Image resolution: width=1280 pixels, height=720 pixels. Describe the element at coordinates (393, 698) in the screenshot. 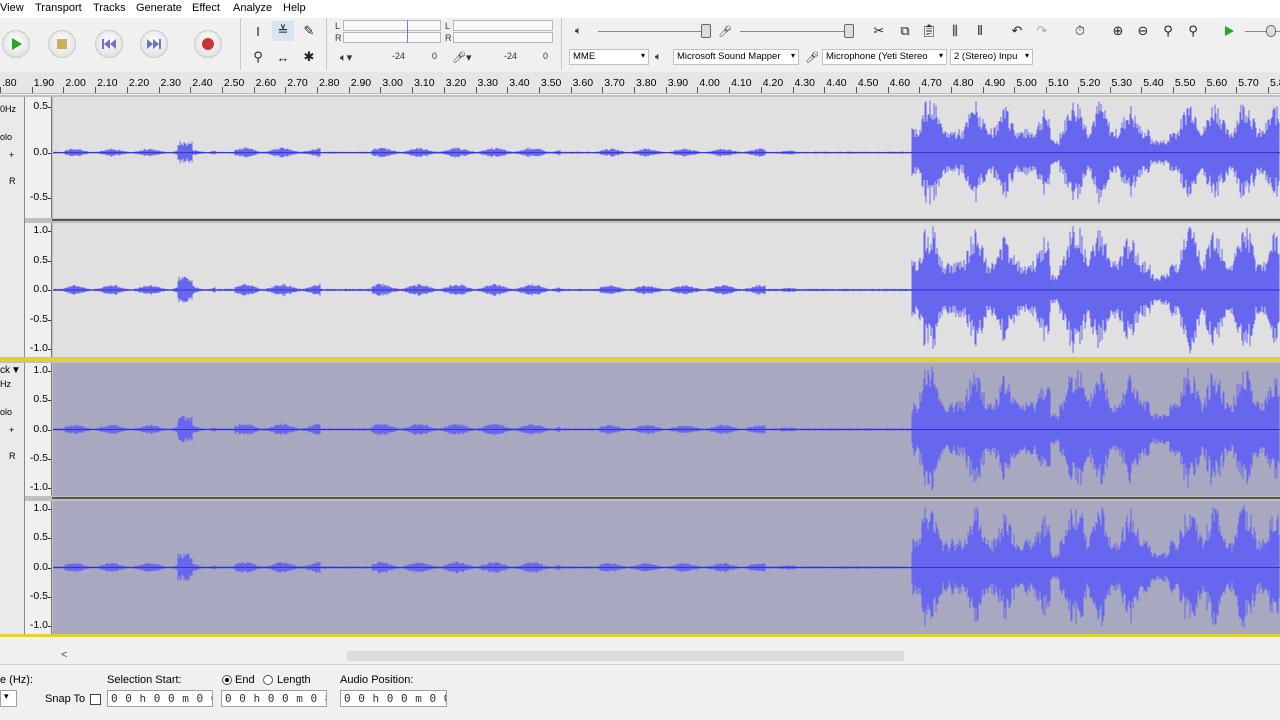

I see `audio-position-time: 0 0 h 0 0 m 0 0 s` at that location.